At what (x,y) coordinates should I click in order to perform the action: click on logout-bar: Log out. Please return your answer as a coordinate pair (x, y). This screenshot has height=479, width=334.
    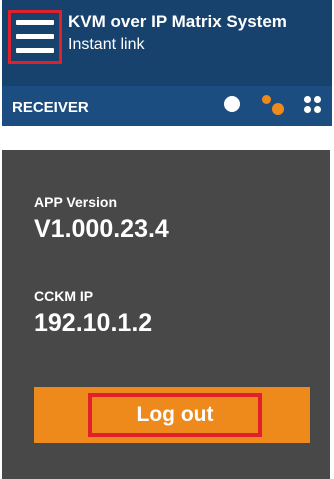
    Looking at the image, I should click on (172, 415).